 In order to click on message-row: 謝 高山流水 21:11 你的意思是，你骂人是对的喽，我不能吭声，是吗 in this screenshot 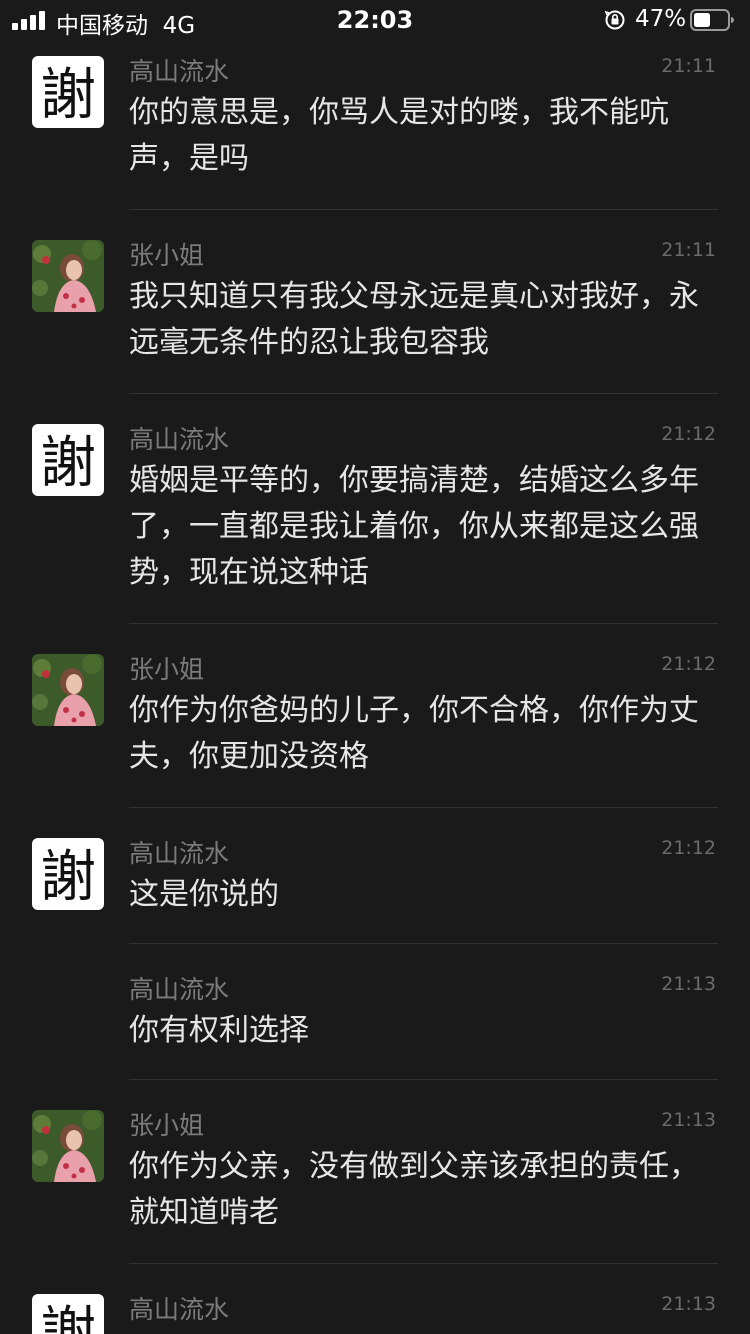, I will do `click(375, 126)`.